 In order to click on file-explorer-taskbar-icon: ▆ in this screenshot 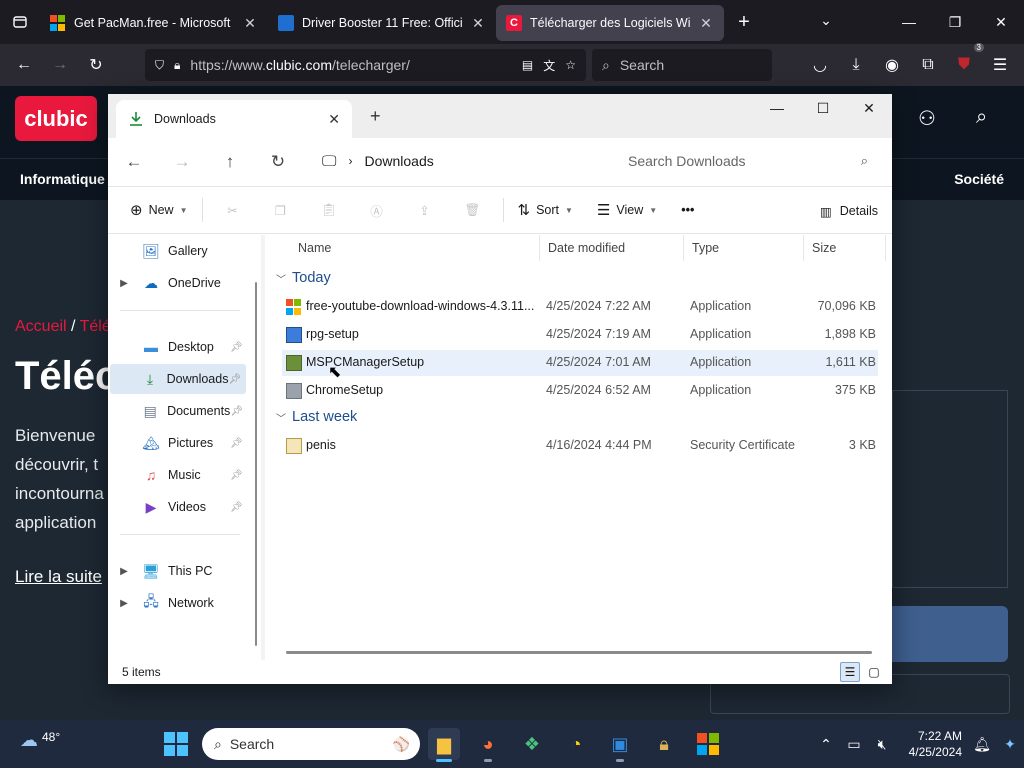, I will do `click(444, 745)`.